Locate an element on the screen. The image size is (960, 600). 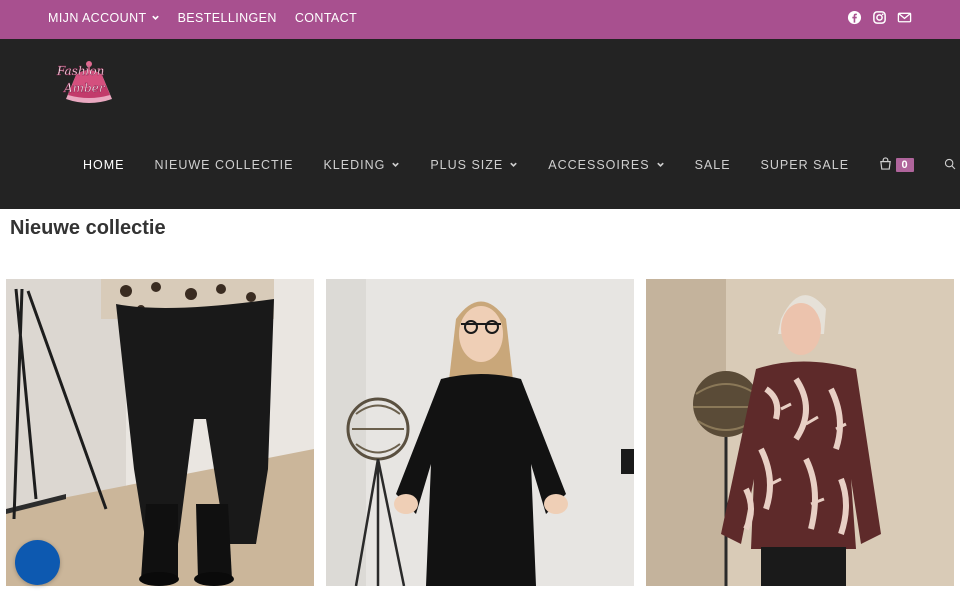
search-icon is located at coordinates (950, 165).